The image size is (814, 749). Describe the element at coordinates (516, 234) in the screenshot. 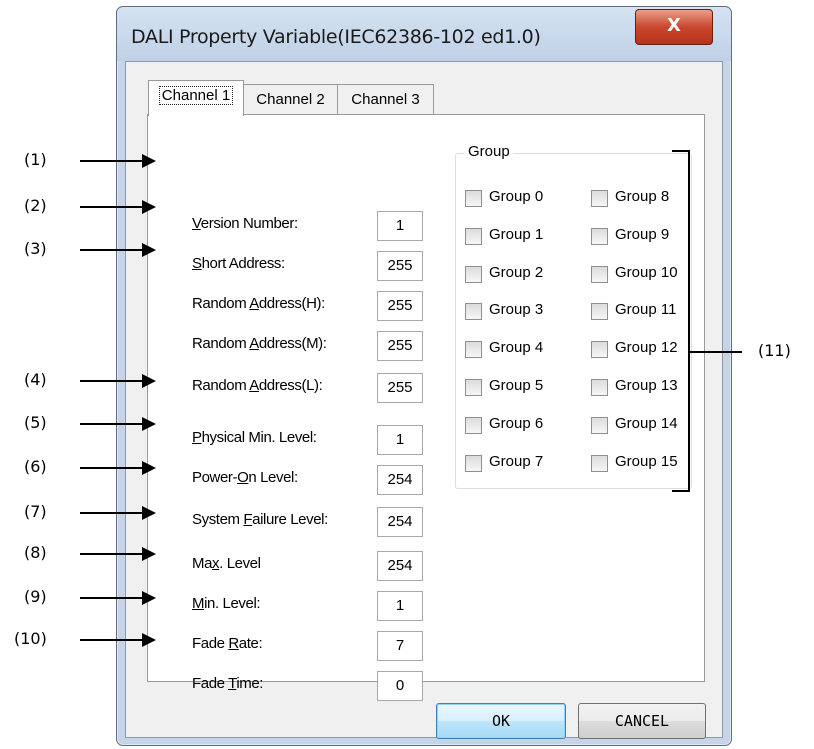

I see `group-checkbox-label: Group 1` at that location.